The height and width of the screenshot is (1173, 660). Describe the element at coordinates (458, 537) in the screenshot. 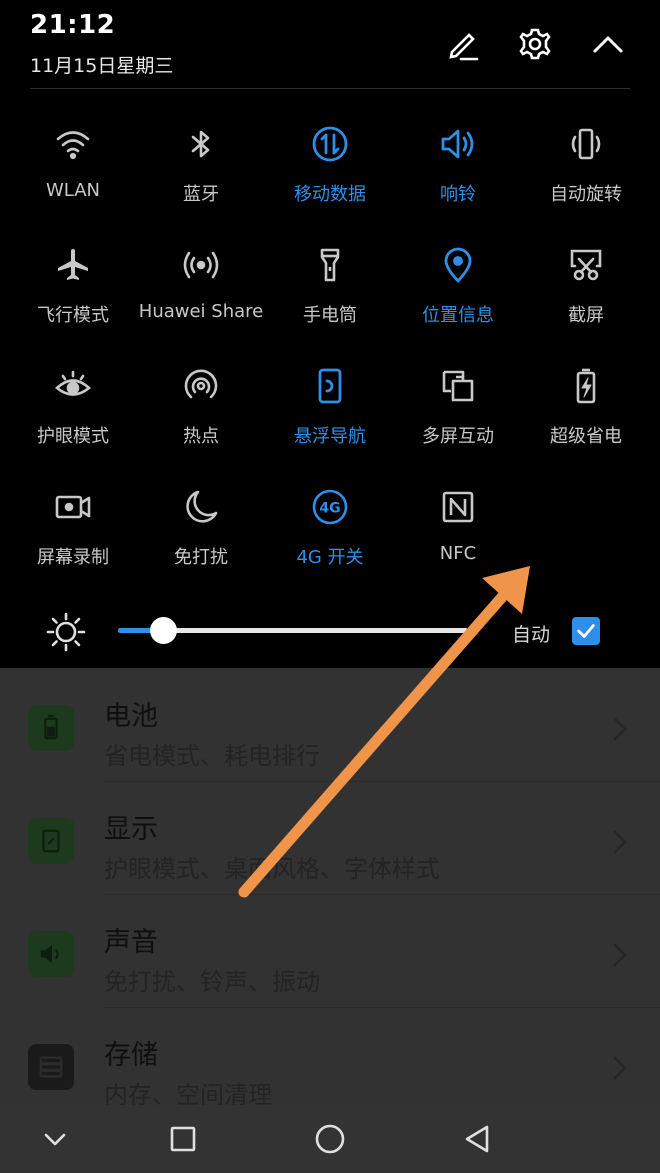

I see `tile-nfc: NFC` at that location.